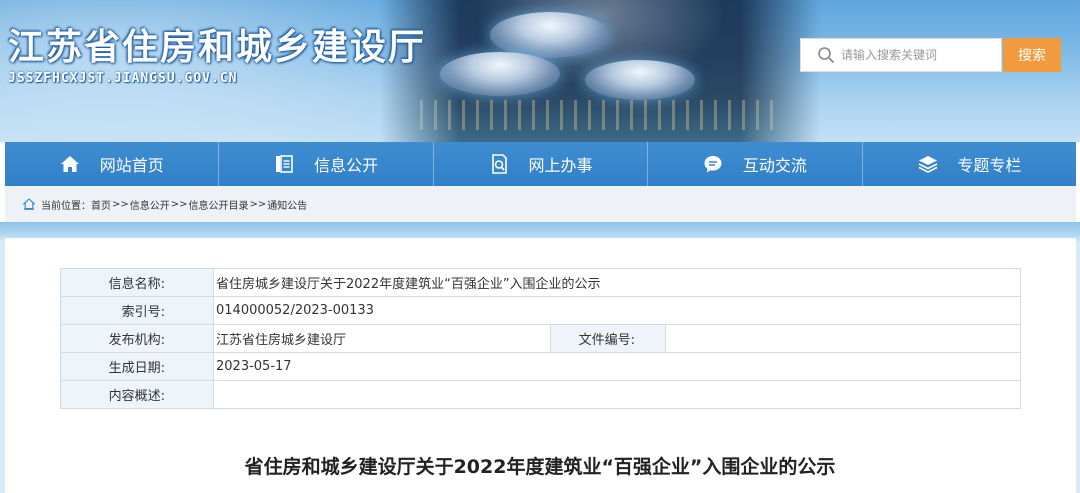  I want to click on date-value: 2023-05-17, so click(617, 366).